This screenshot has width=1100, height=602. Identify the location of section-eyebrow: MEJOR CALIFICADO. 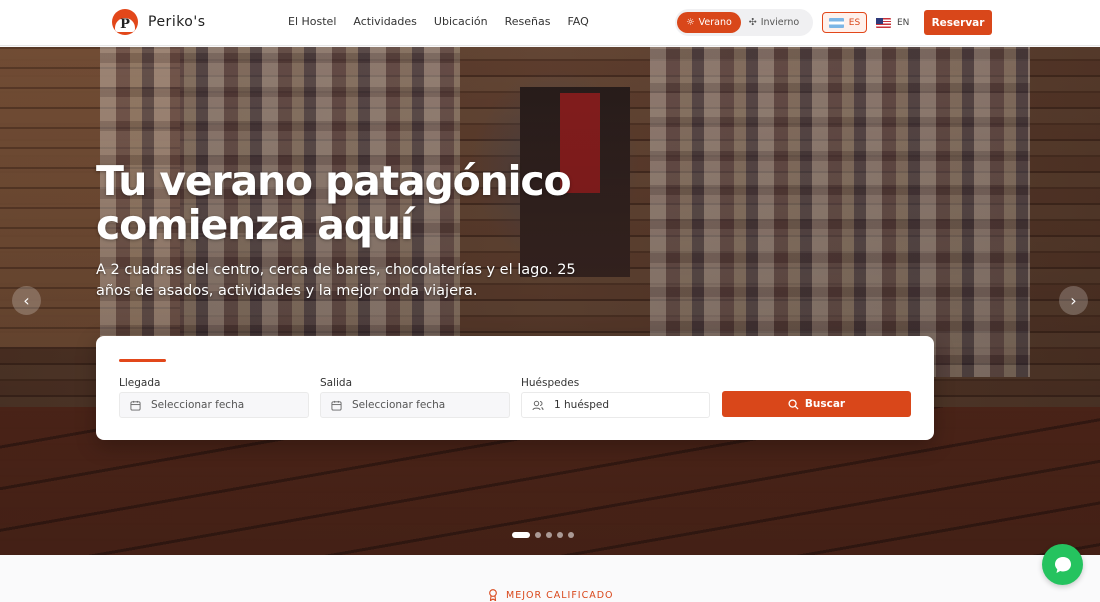
(551, 595).